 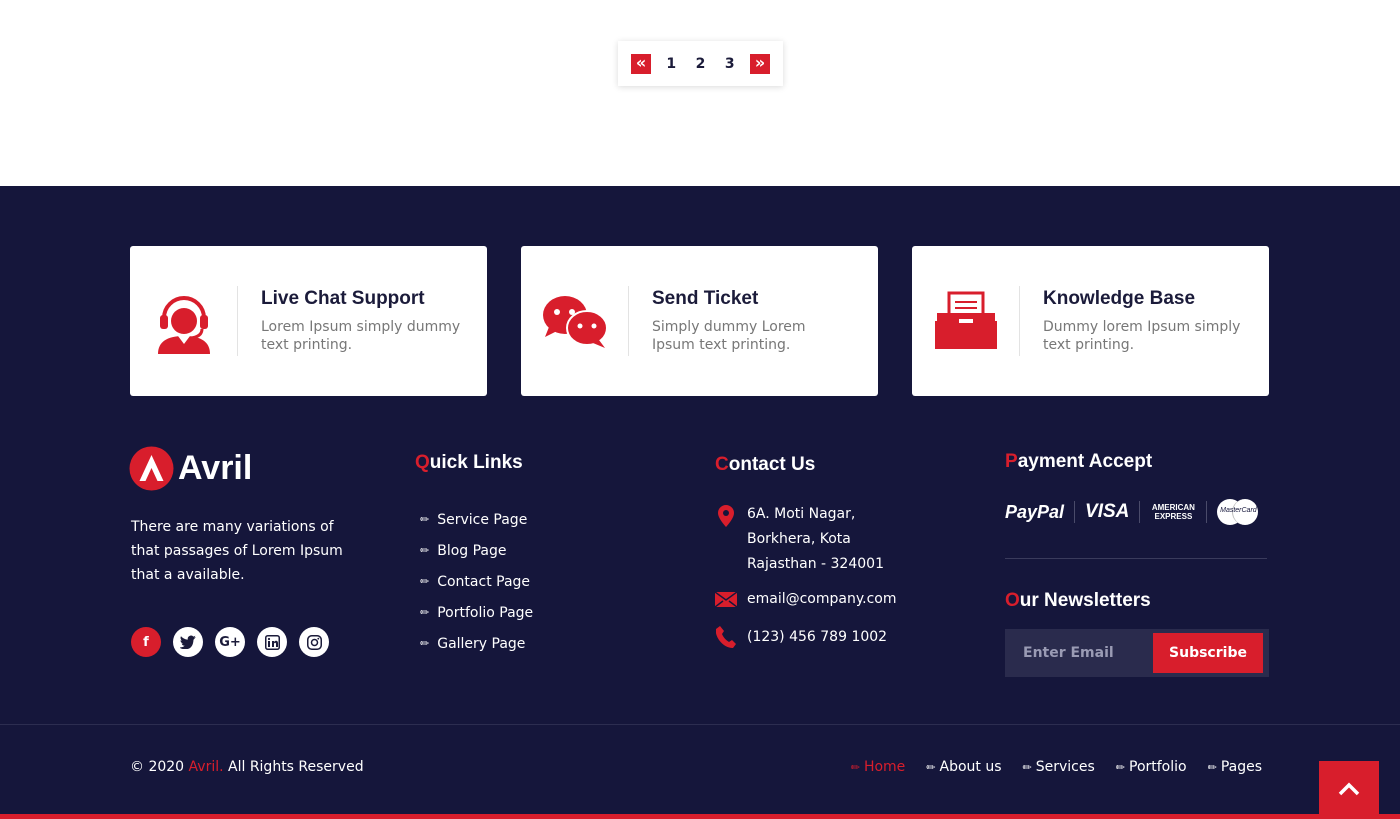 What do you see at coordinates (700, 816) in the screenshot?
I see `footer-accent-bar` at bounding box center [700, 816].